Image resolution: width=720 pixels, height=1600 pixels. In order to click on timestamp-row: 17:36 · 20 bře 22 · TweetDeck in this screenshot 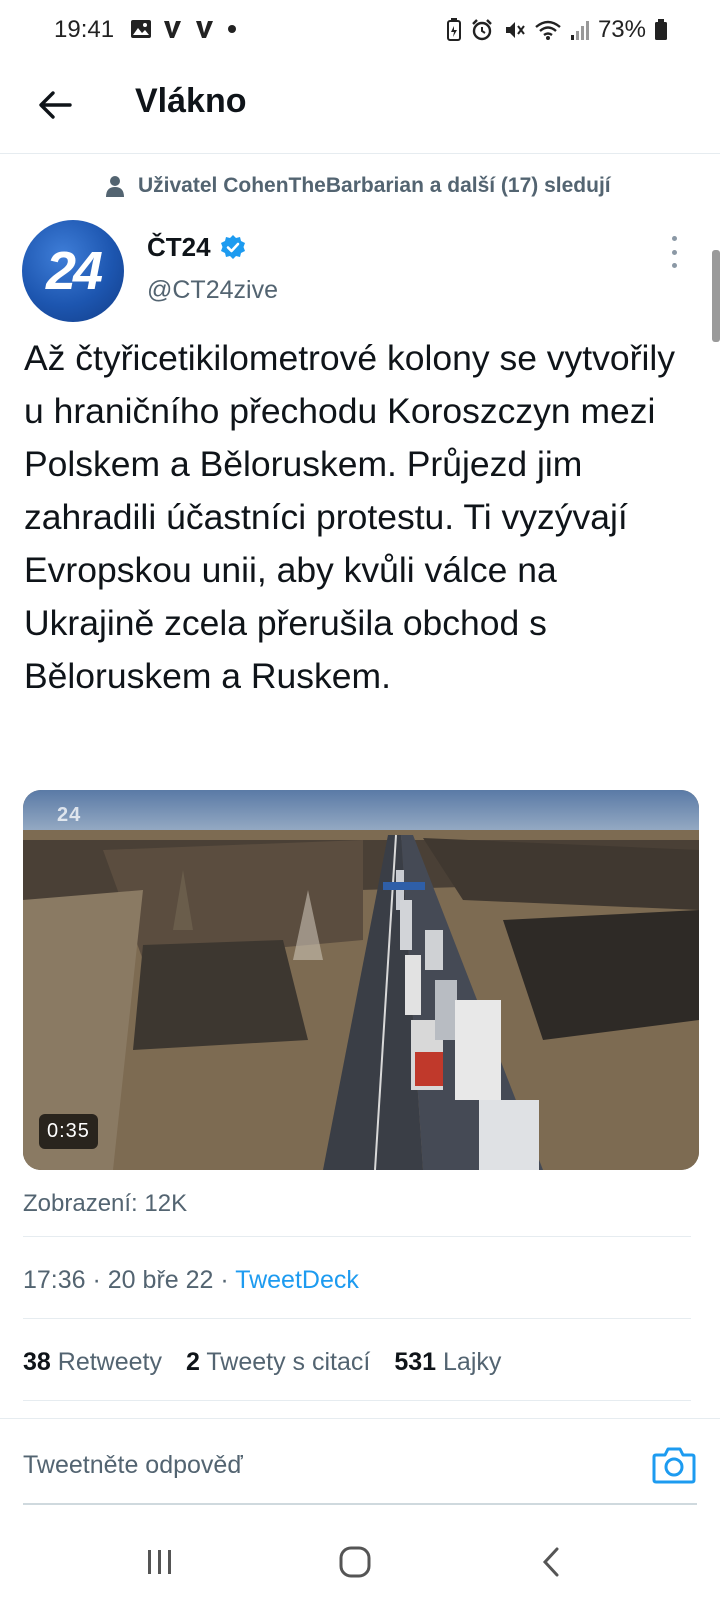, I will do `click(191, 1280)`.